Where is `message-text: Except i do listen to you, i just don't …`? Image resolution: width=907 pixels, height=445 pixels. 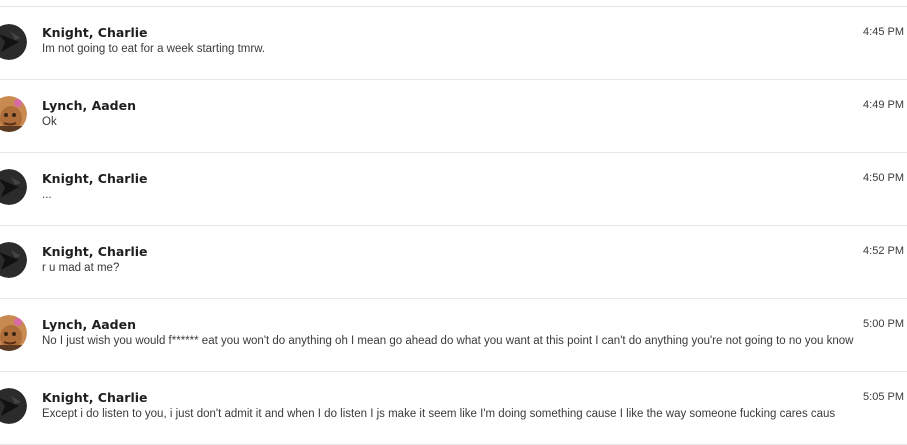 message-text: Except i do listen to you, i just don't … is located at coordinates (439, 414).